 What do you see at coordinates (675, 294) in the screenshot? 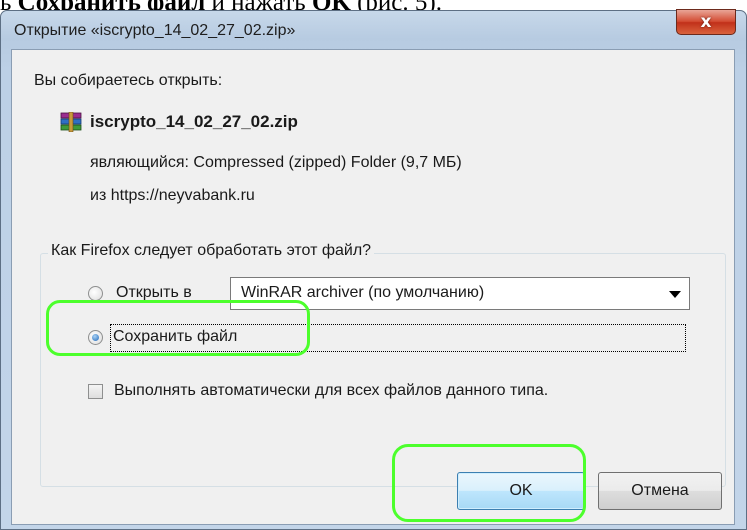
I see `chevron-down-icon` at bounding box center [675, 294].